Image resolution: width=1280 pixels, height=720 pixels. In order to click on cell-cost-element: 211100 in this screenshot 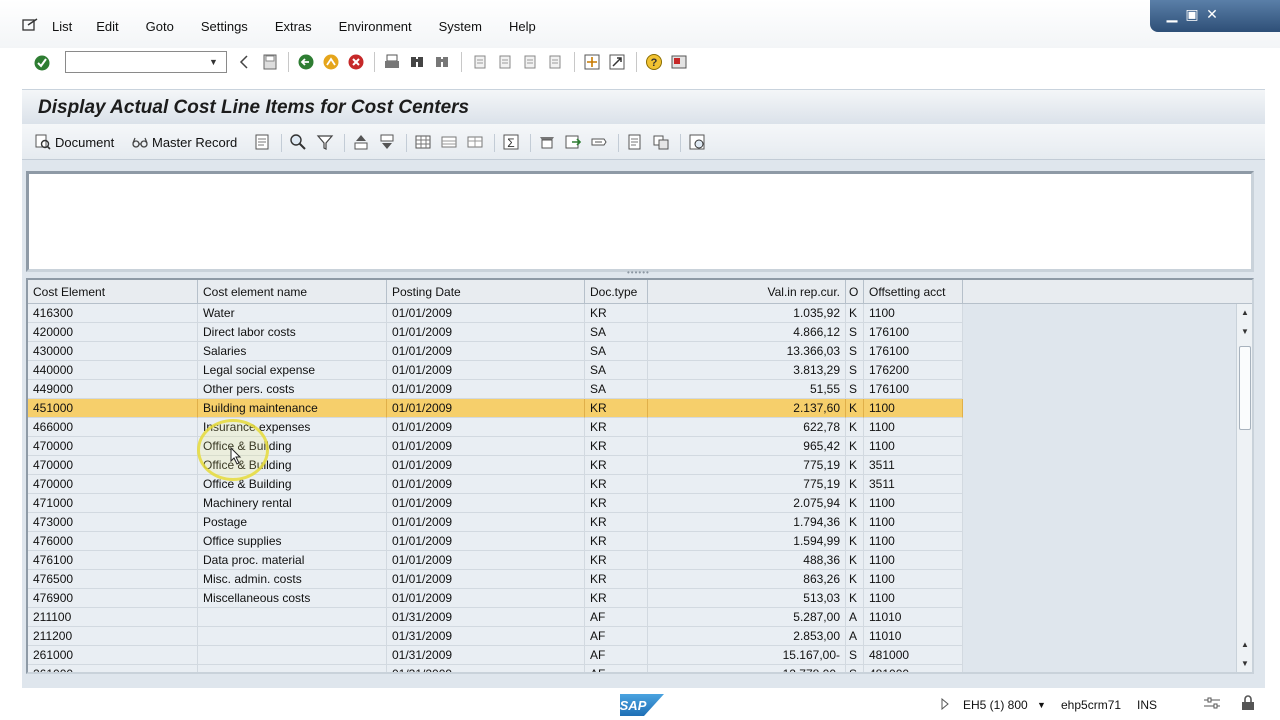, I will do `click(113, 617)`.